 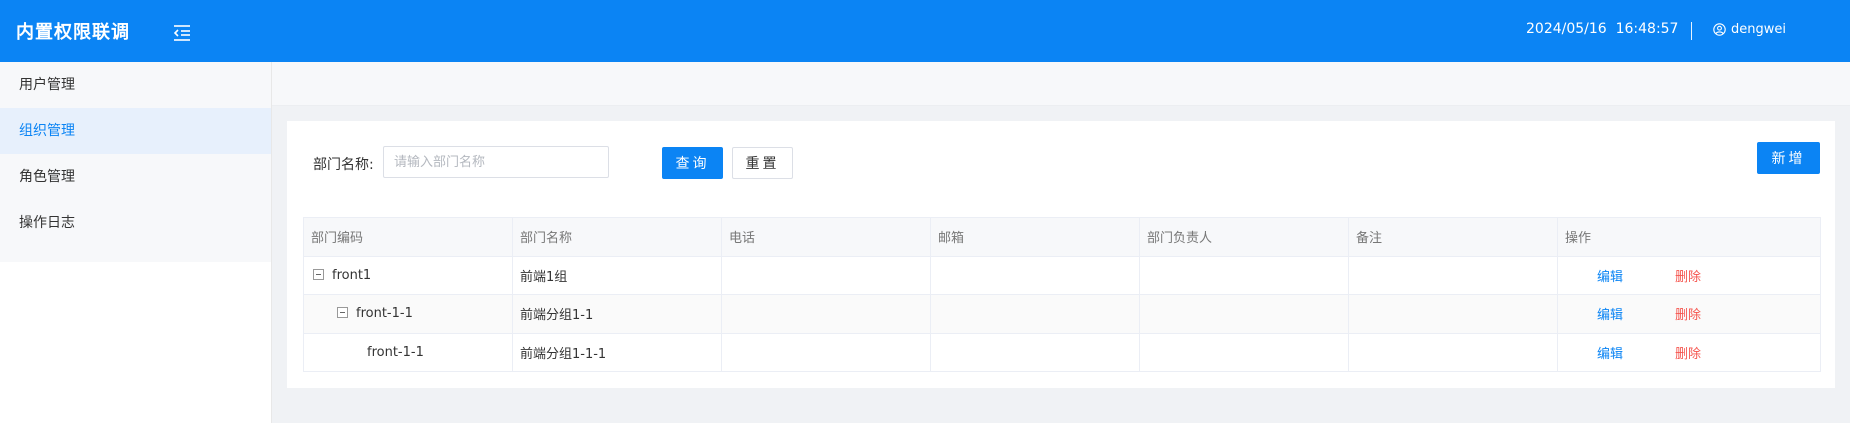 I want to click on sidebar-item-user-management: 用户管理, so click(x=135, y=85).